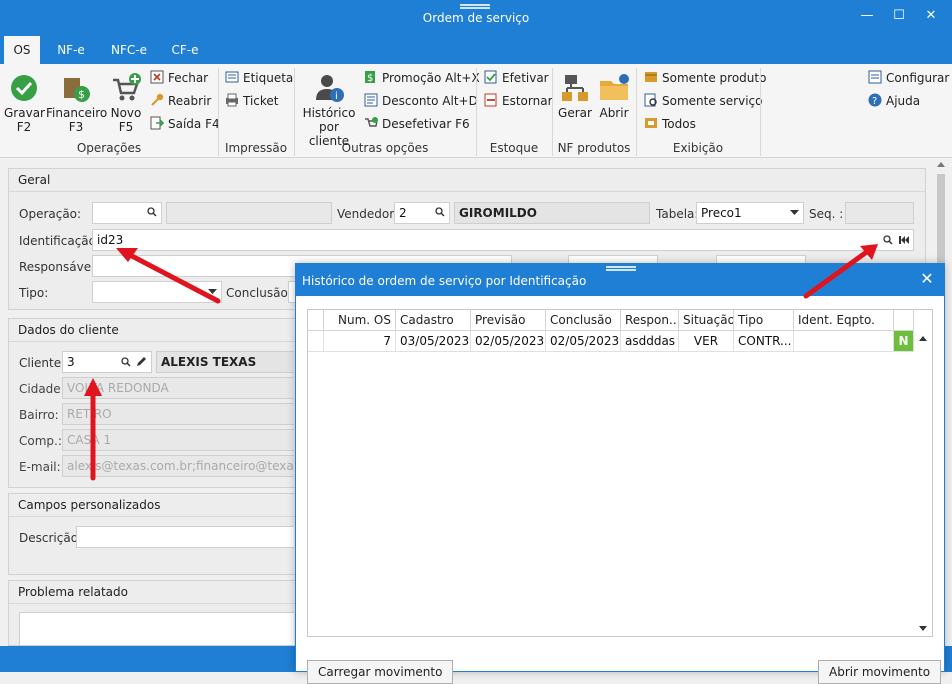 This screenshot has height=684, width=952. What do you see at coordinates (433, 320) in the screenshot?
I see `col-cadastro: Cadastro` at bounding box center [433, 320].